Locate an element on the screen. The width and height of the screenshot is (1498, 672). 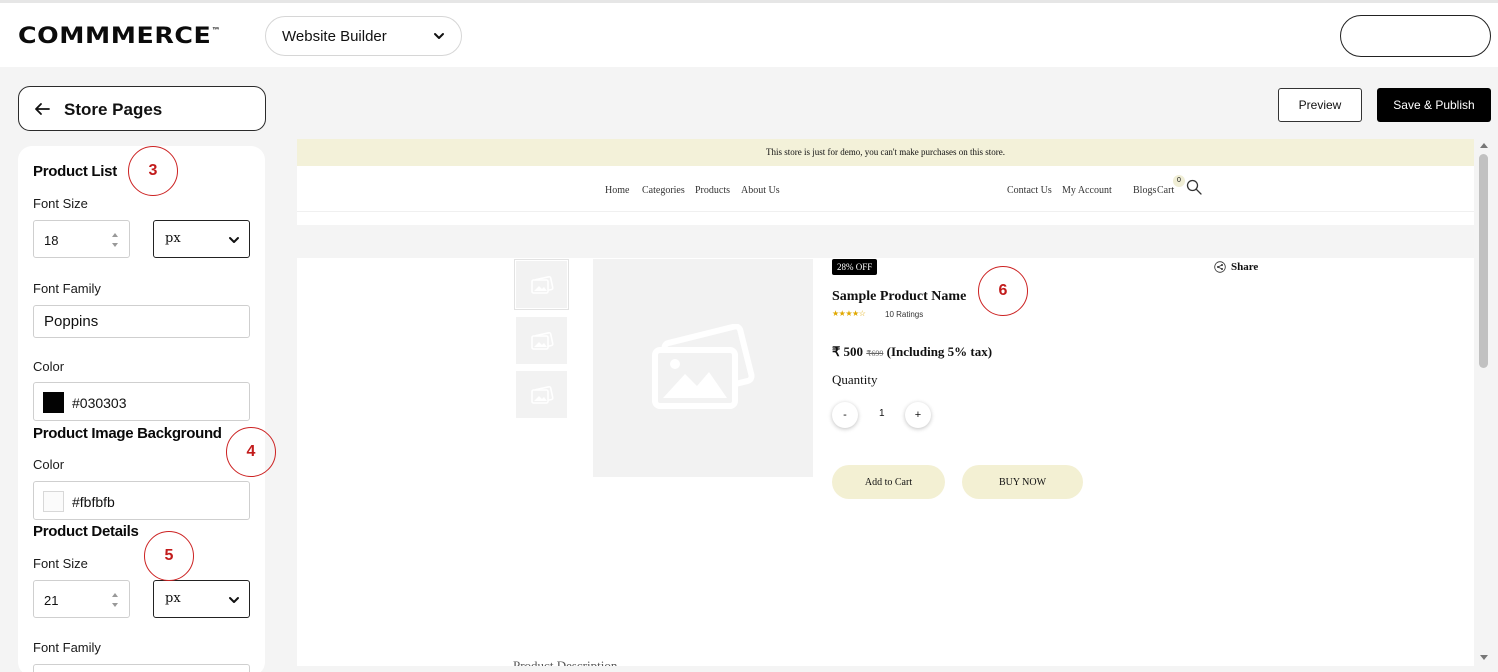
back-button-label: Store Pages is located at coordinates (113, 109).